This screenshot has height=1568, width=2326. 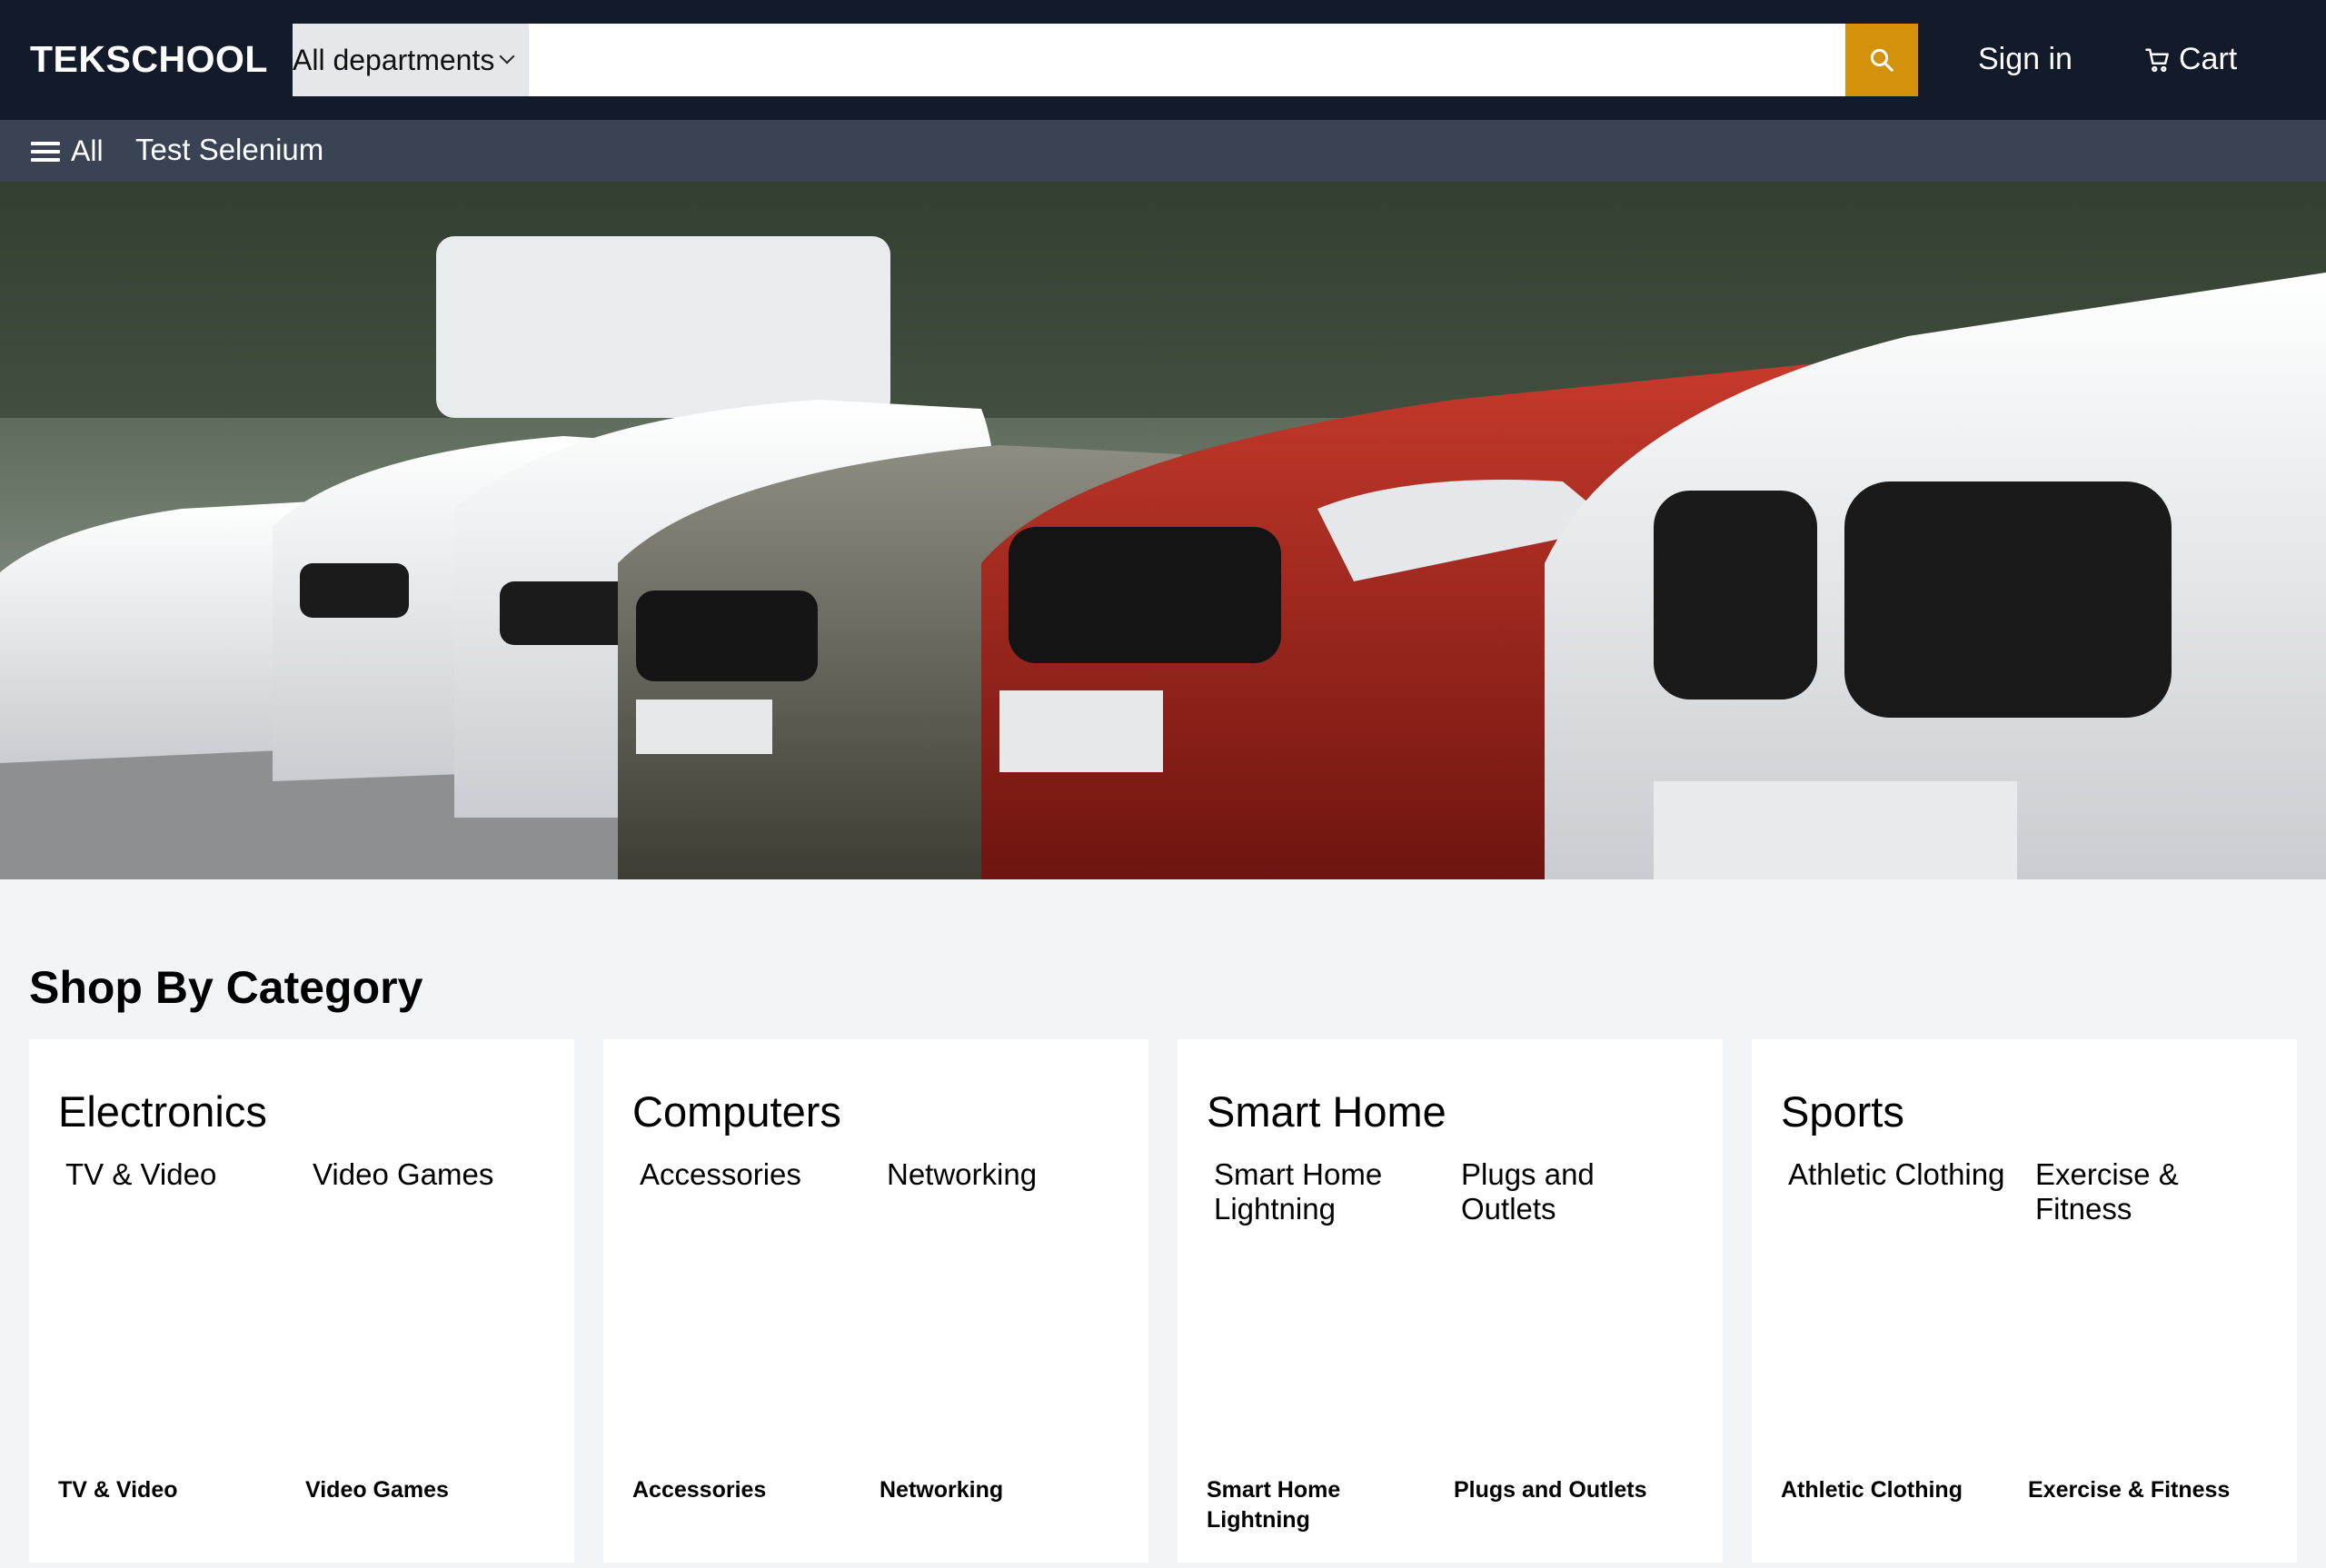 I want to click on subcategory-link: Athletic Clothing, so click(x=1901, y=1174).